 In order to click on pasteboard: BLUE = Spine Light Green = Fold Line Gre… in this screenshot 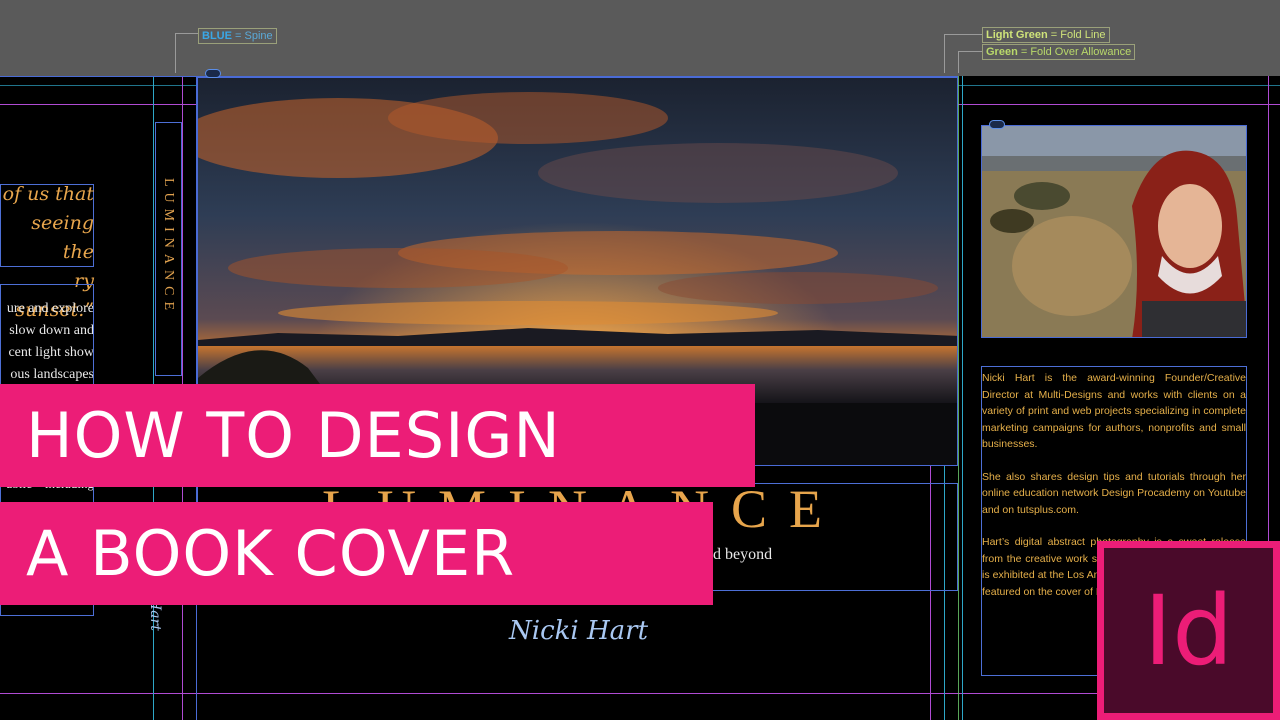, I will do `click(640, 38)`.